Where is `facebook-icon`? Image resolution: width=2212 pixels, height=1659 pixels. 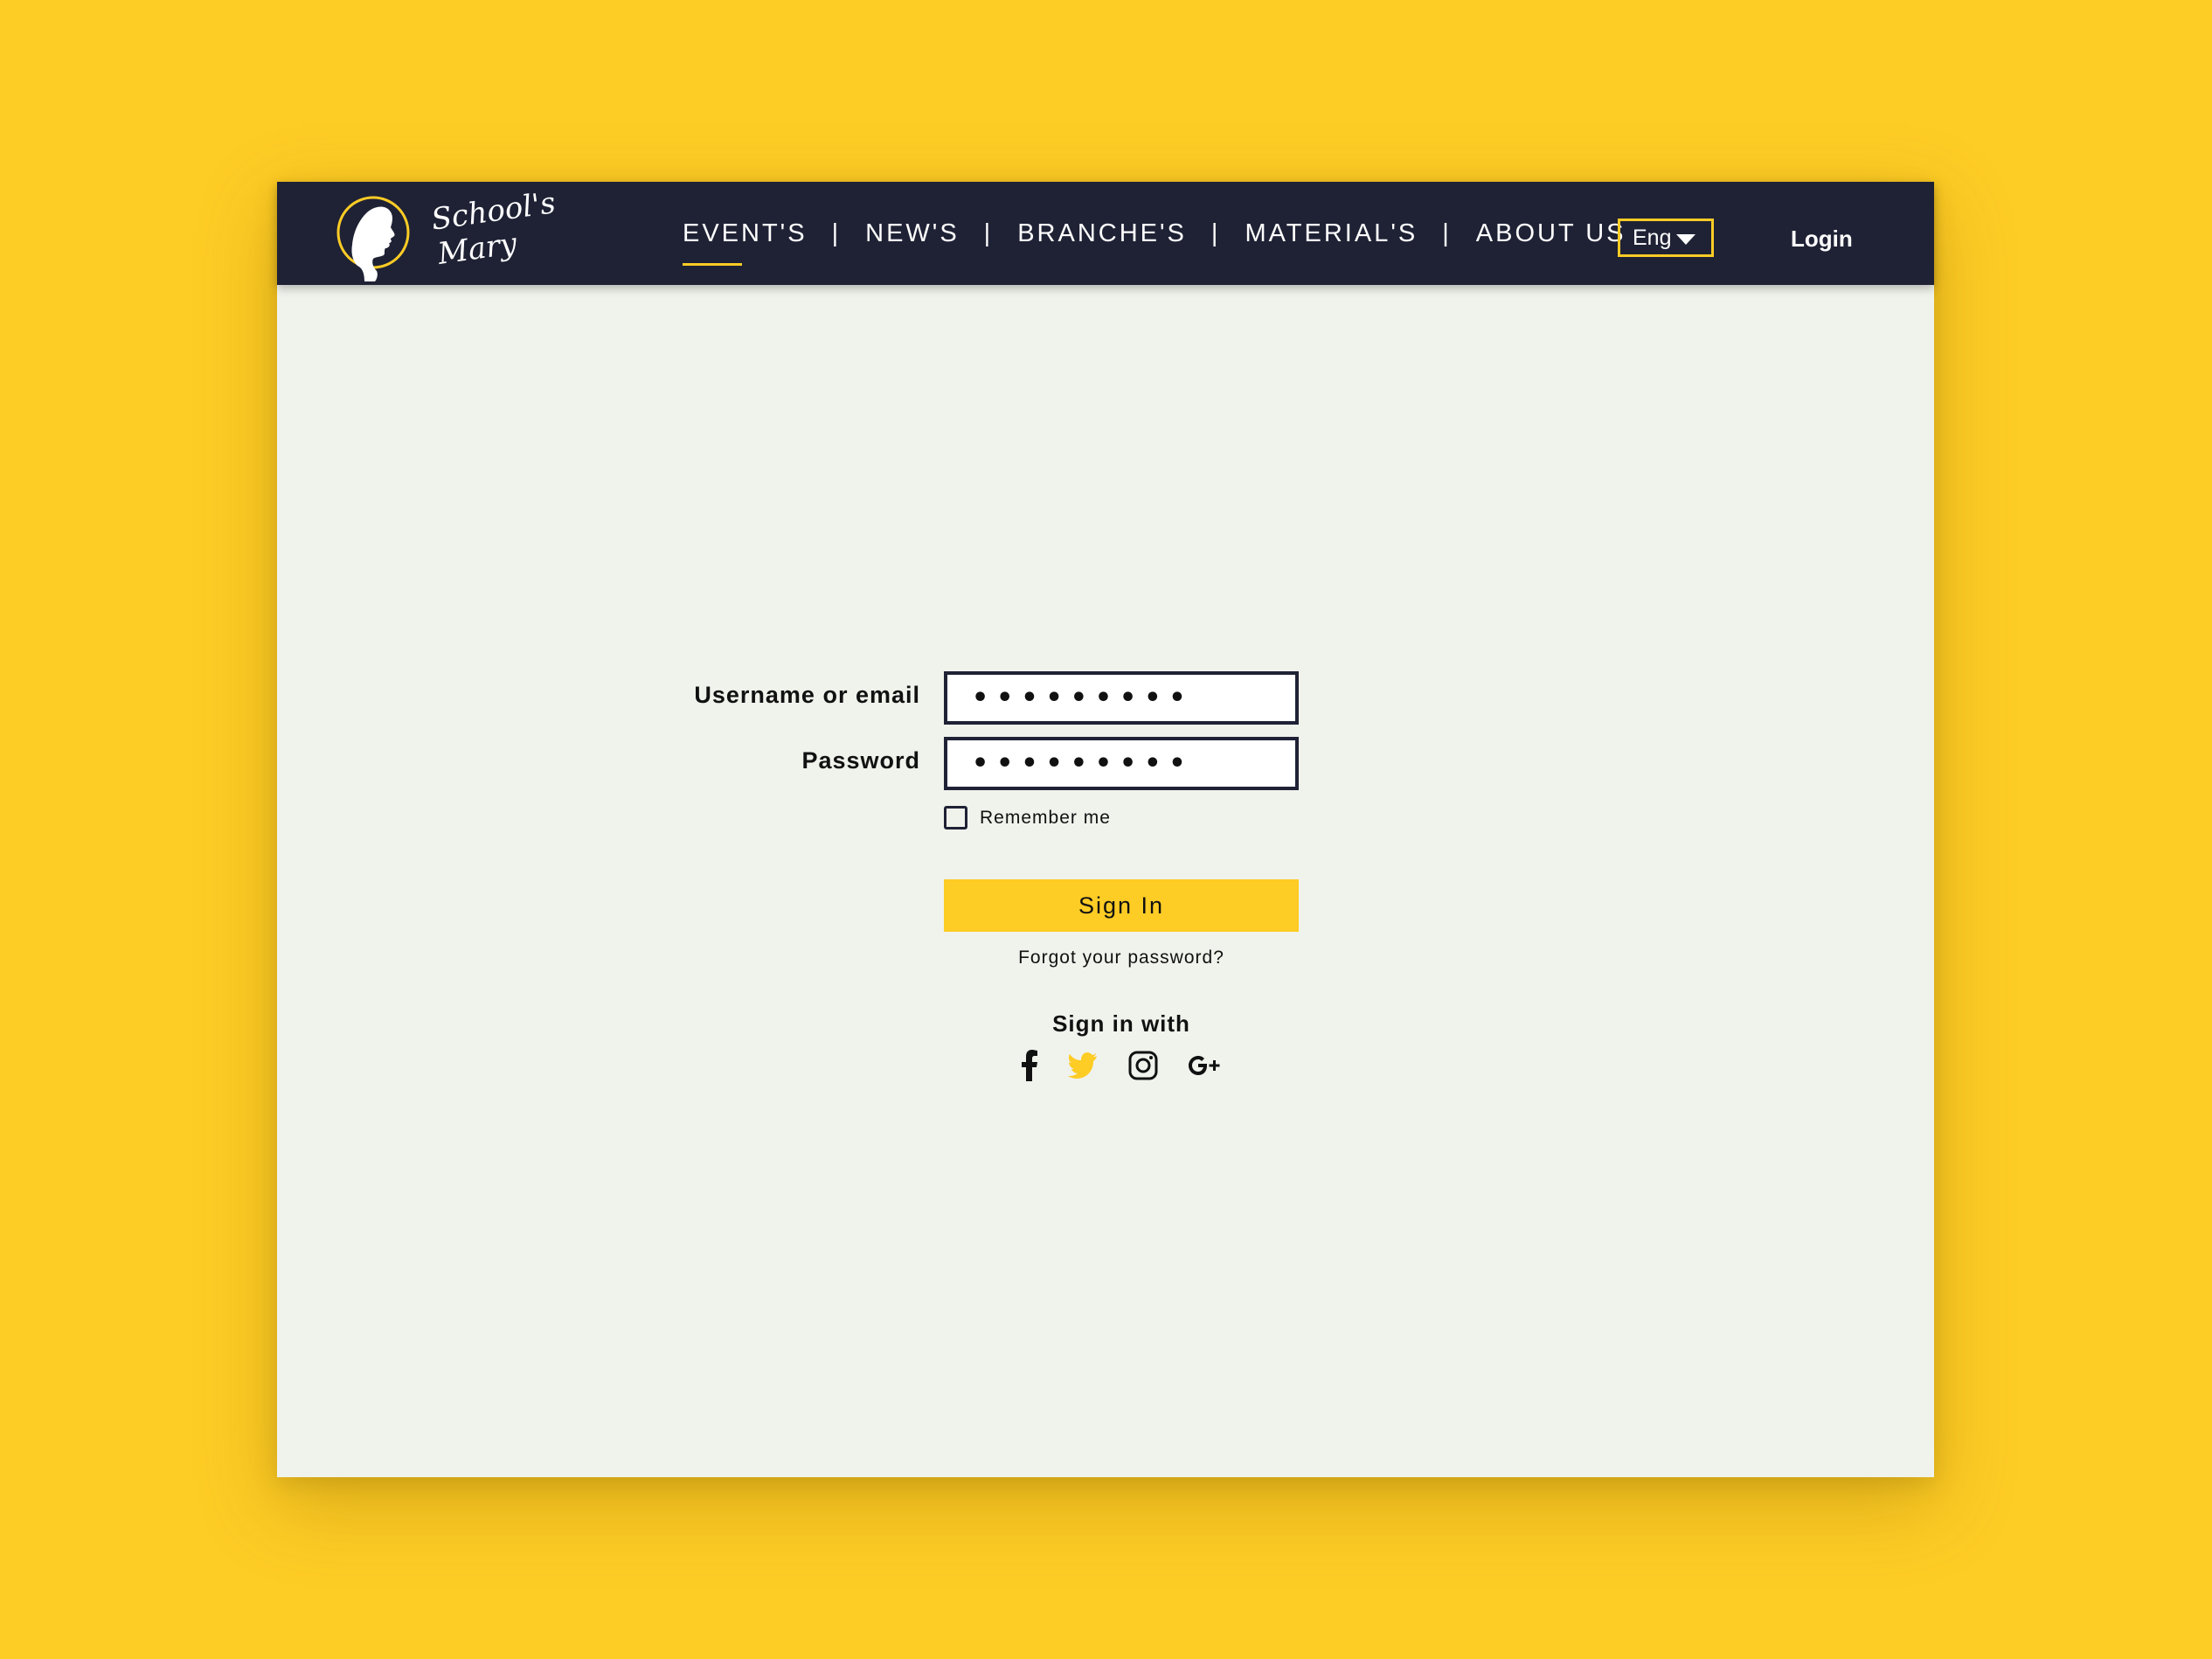 facebook-icon is located at coordinates (1029, 1065).